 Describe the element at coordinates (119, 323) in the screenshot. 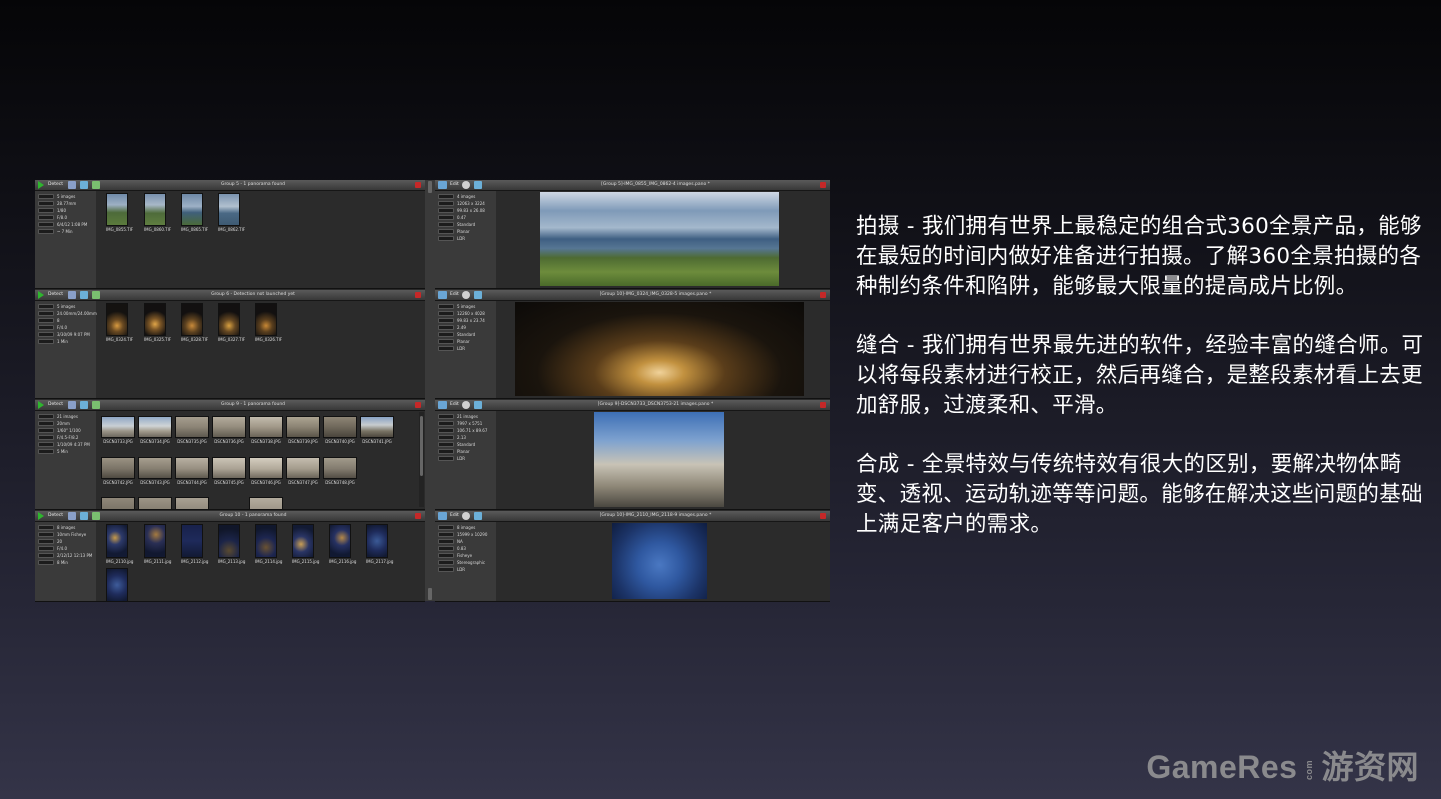

I see `thumbnail: IMG_0324.TIF` at that location.